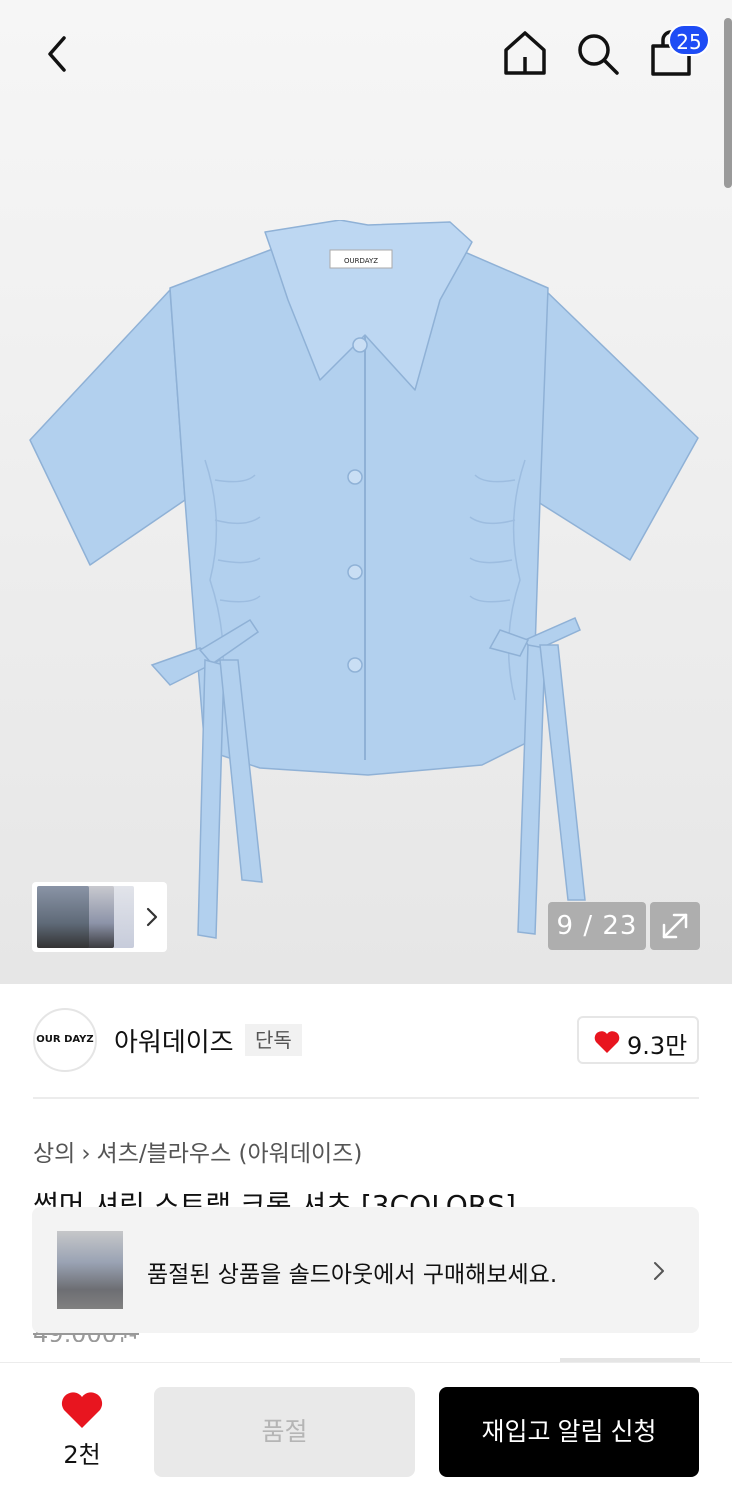 Image resolution: width=732 pixels, height=1500 pixels. I want to click on product-thumbnail, so click(90, 1270).